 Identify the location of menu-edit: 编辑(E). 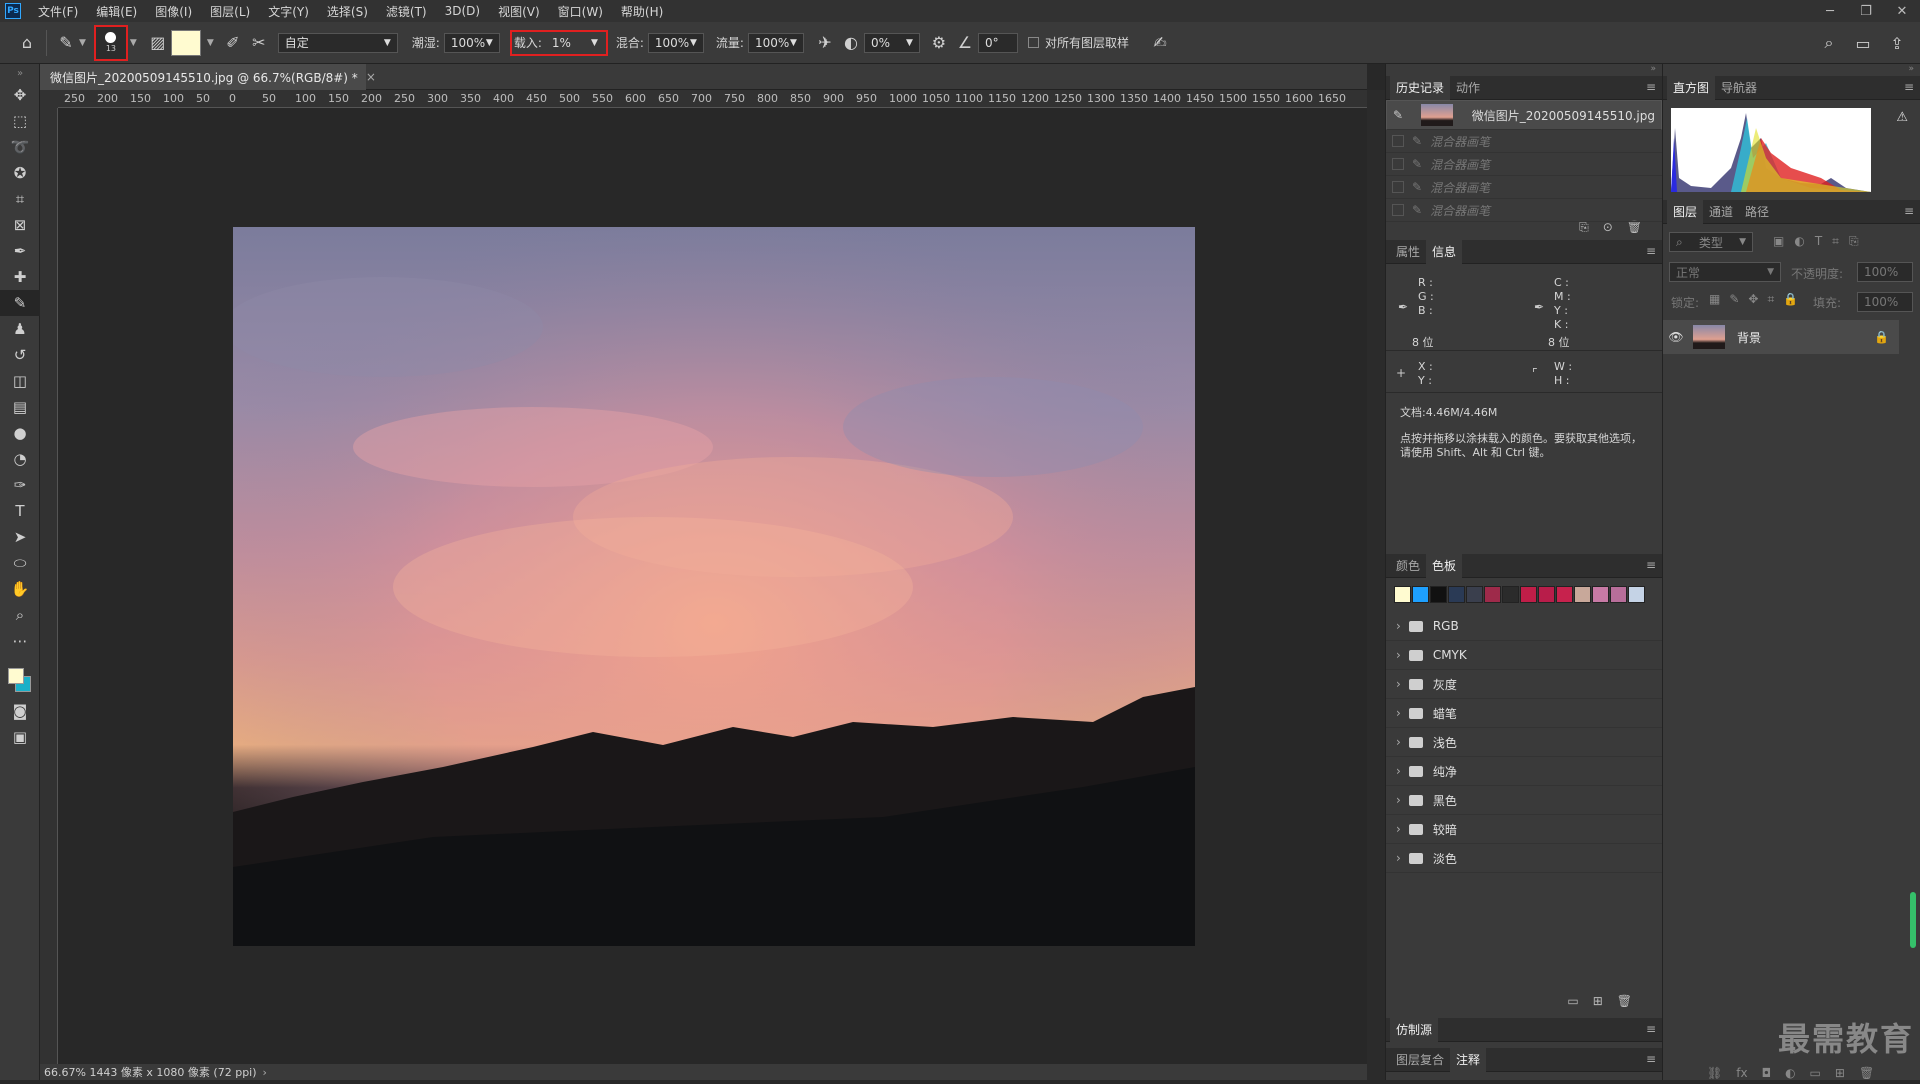
(116, 11).